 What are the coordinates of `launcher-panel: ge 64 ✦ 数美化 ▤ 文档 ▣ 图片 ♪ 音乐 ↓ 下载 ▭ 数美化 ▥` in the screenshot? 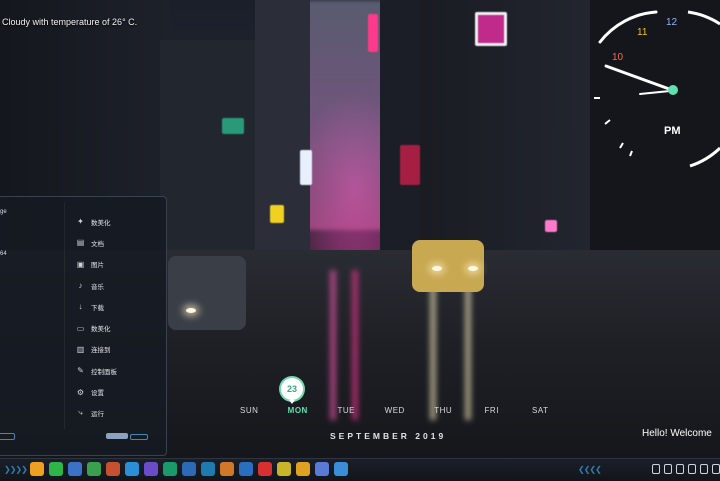 It's located at (83, 326).